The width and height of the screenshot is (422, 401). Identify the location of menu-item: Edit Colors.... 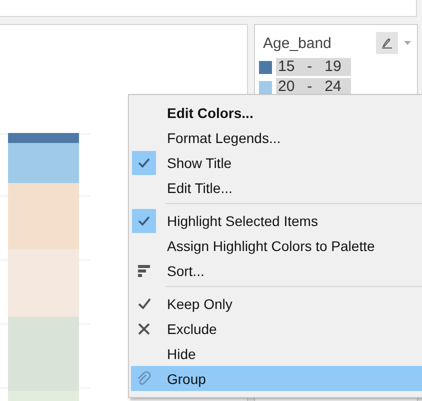
(276, 112).